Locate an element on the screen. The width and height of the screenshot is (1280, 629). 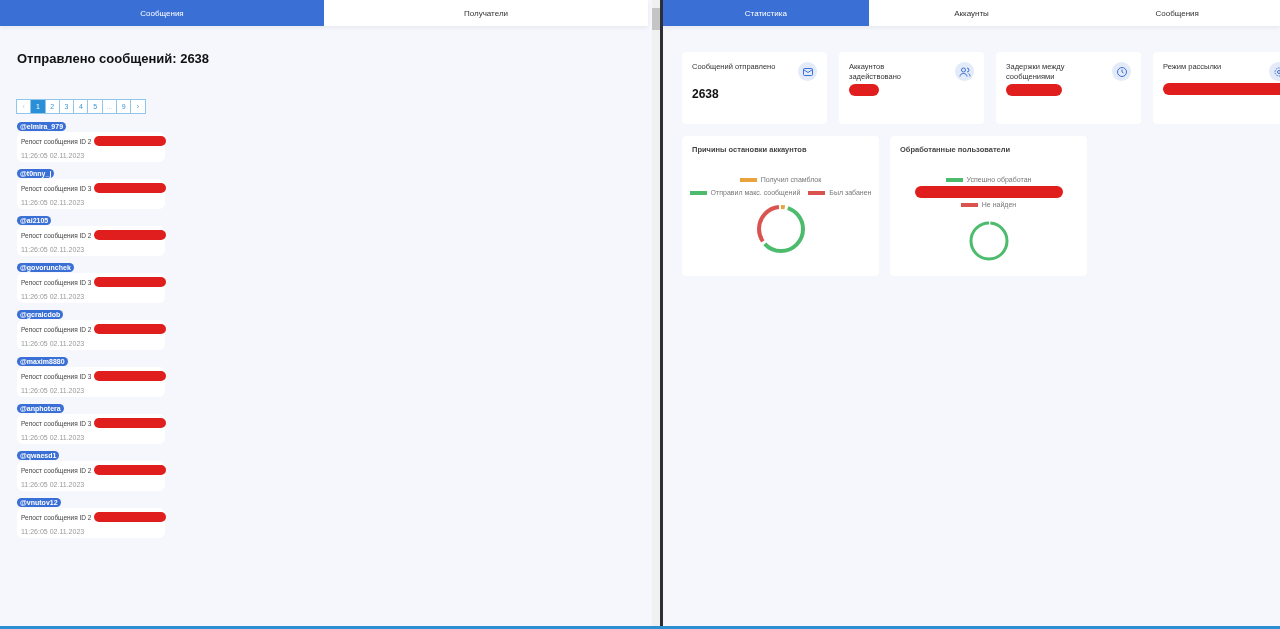
clock-icon is located at coordinates (1121, 71).